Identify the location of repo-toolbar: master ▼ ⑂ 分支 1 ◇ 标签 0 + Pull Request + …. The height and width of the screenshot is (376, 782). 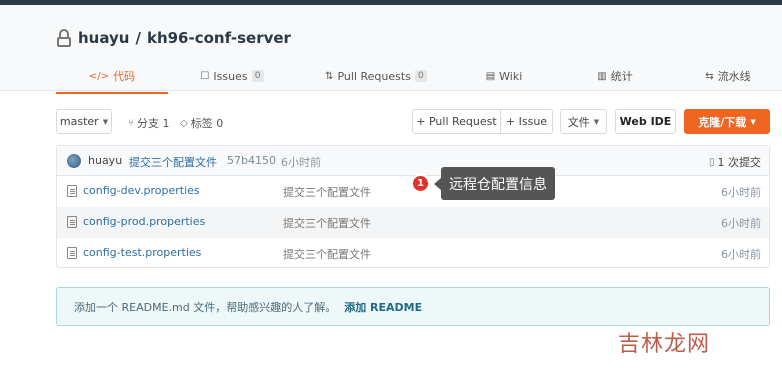
(413, 122).